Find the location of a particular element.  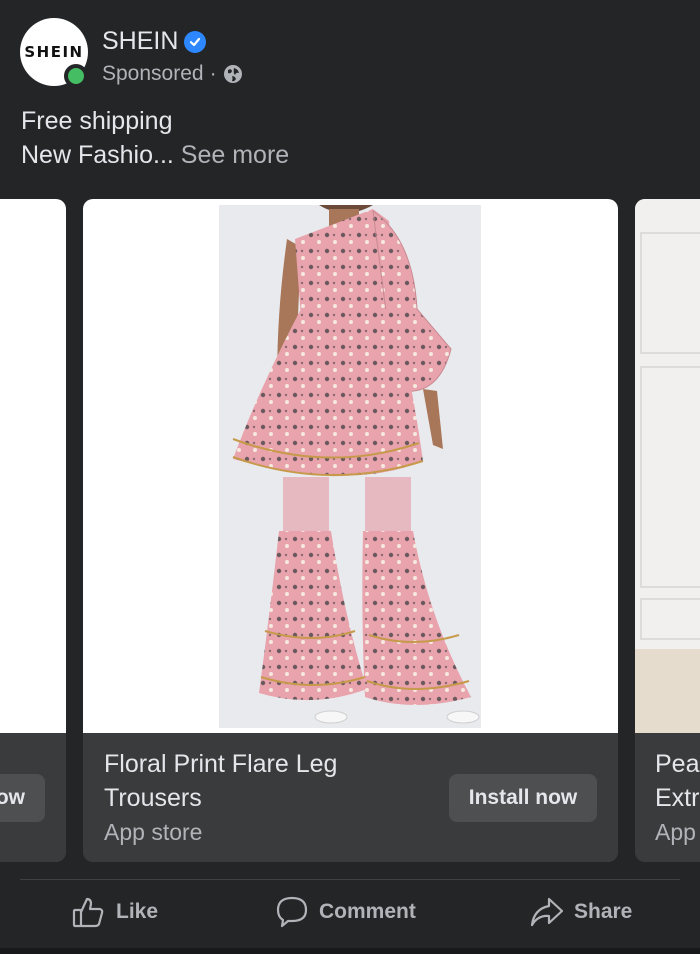

card-footer: Pea Extr App is located at coordinates (667, 797).